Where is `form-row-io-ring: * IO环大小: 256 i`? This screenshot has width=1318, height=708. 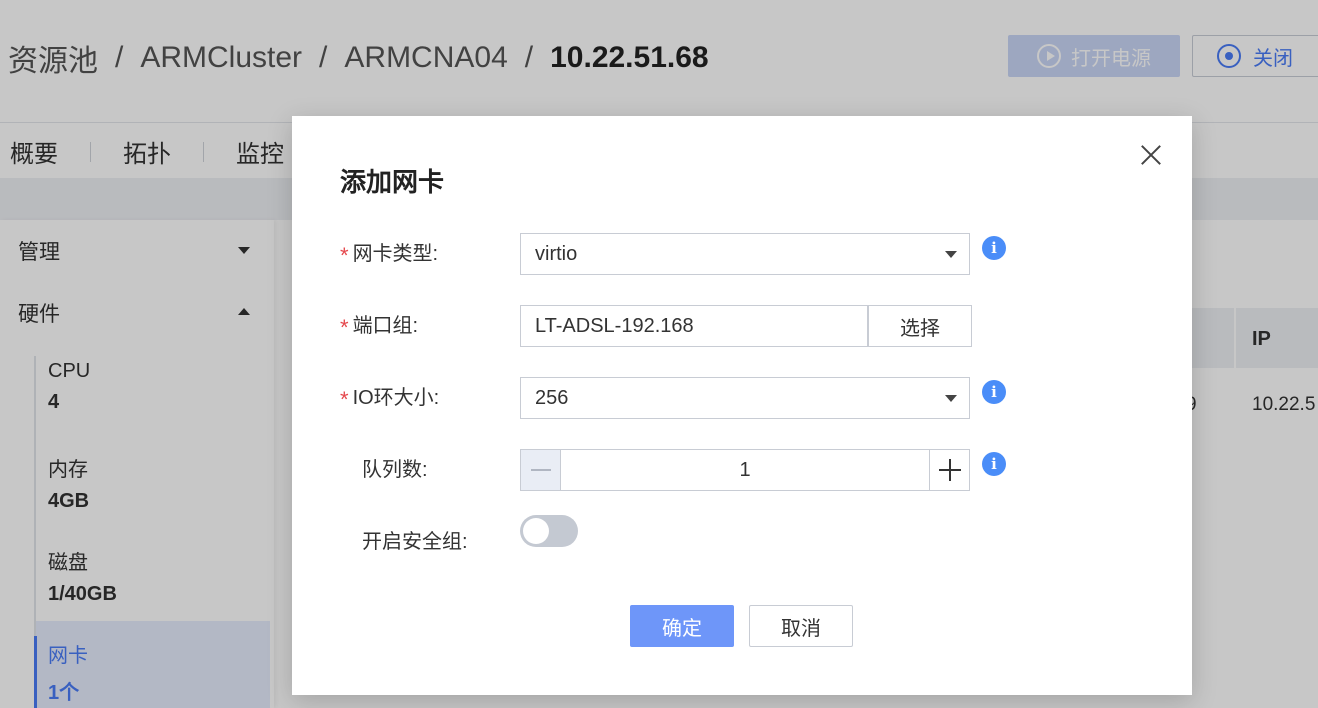 form-row-io-ring: * IO环大小: 256 i is located at coordinates (740, 398).